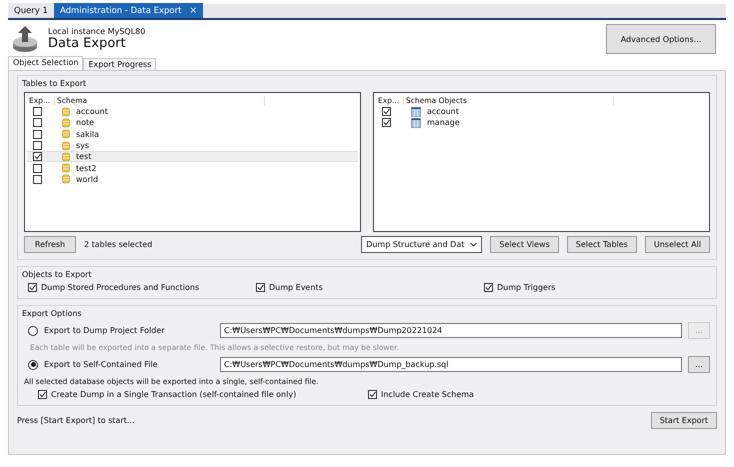 The height and width of the screenshot is (467, 734). I want to click on schema-row: note, so click(192, 123).